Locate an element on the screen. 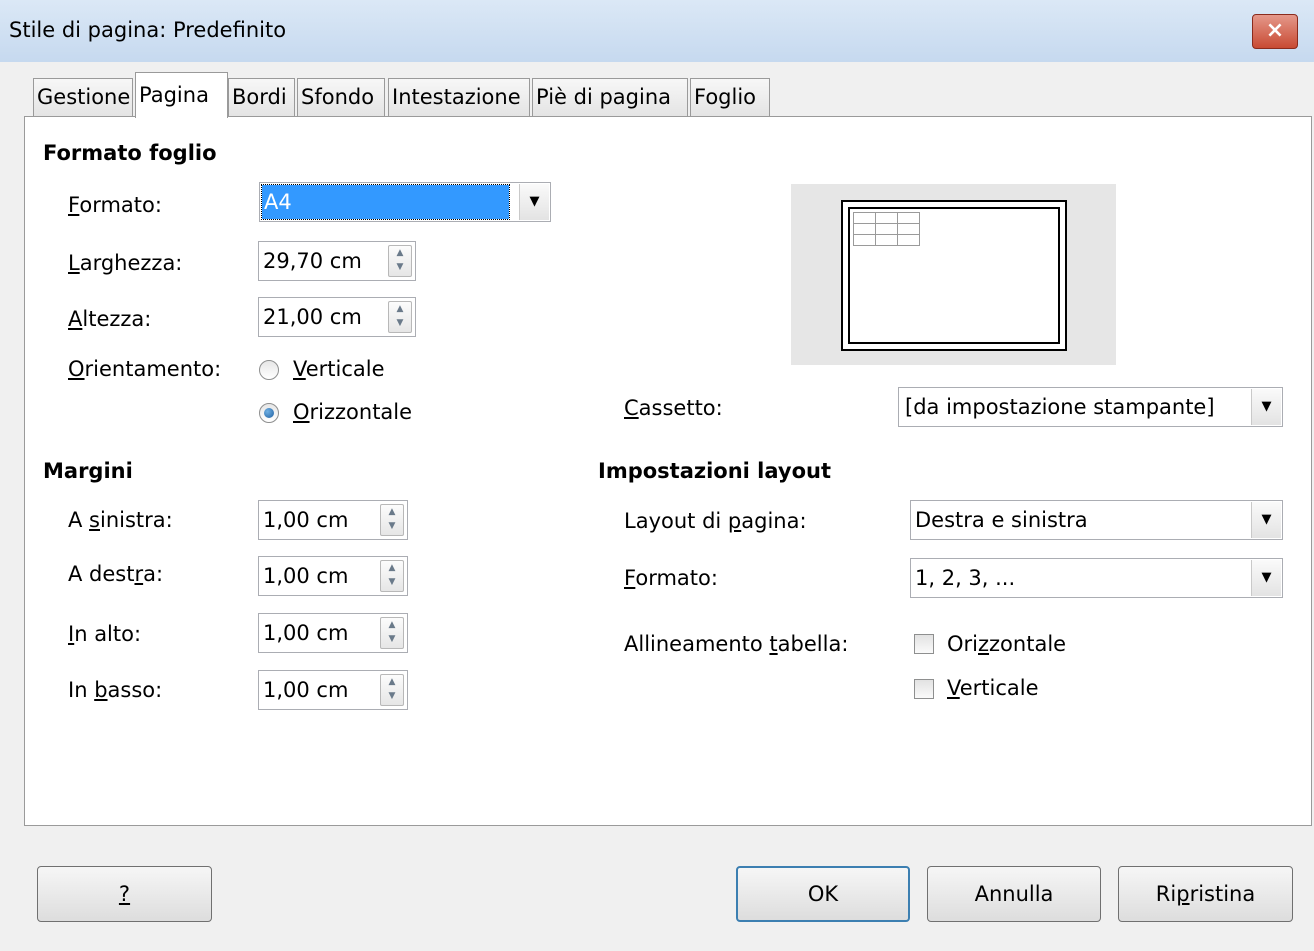 The image size is (1314, 951). tray-select: [da impostazione stampante] ▼ is located at coordinates (1090, 407).